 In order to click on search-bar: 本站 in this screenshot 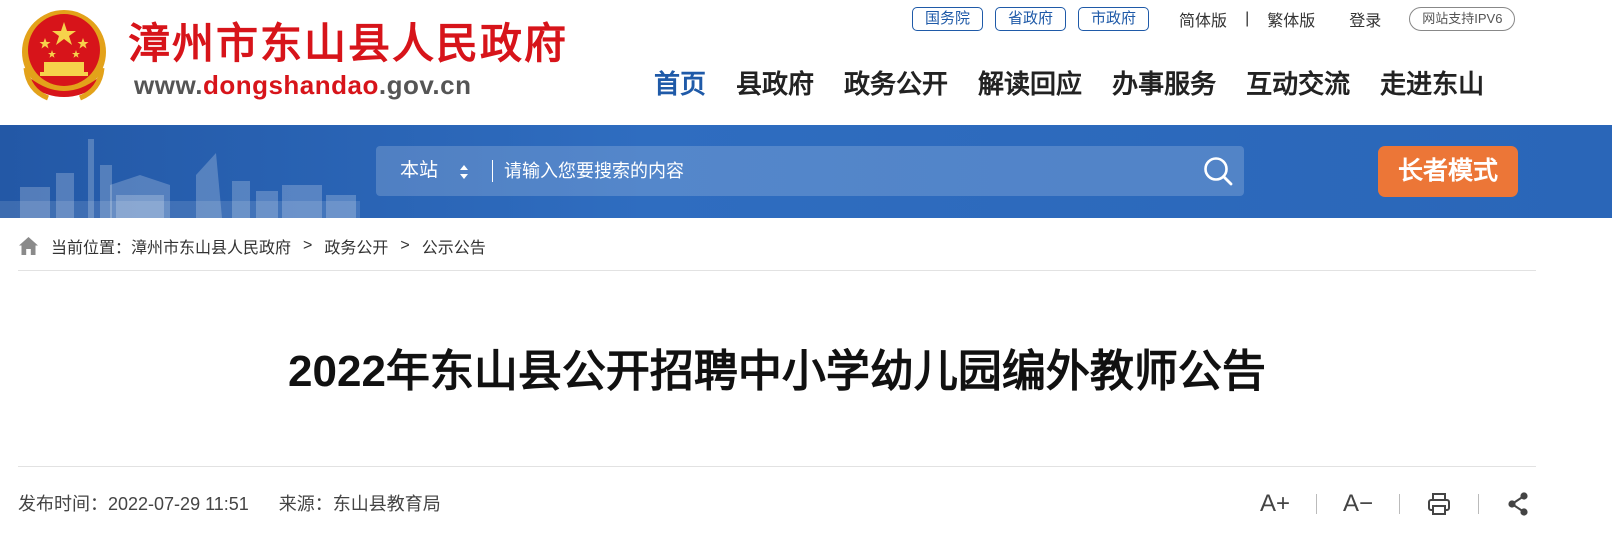, I will do `click(810, 171)`.